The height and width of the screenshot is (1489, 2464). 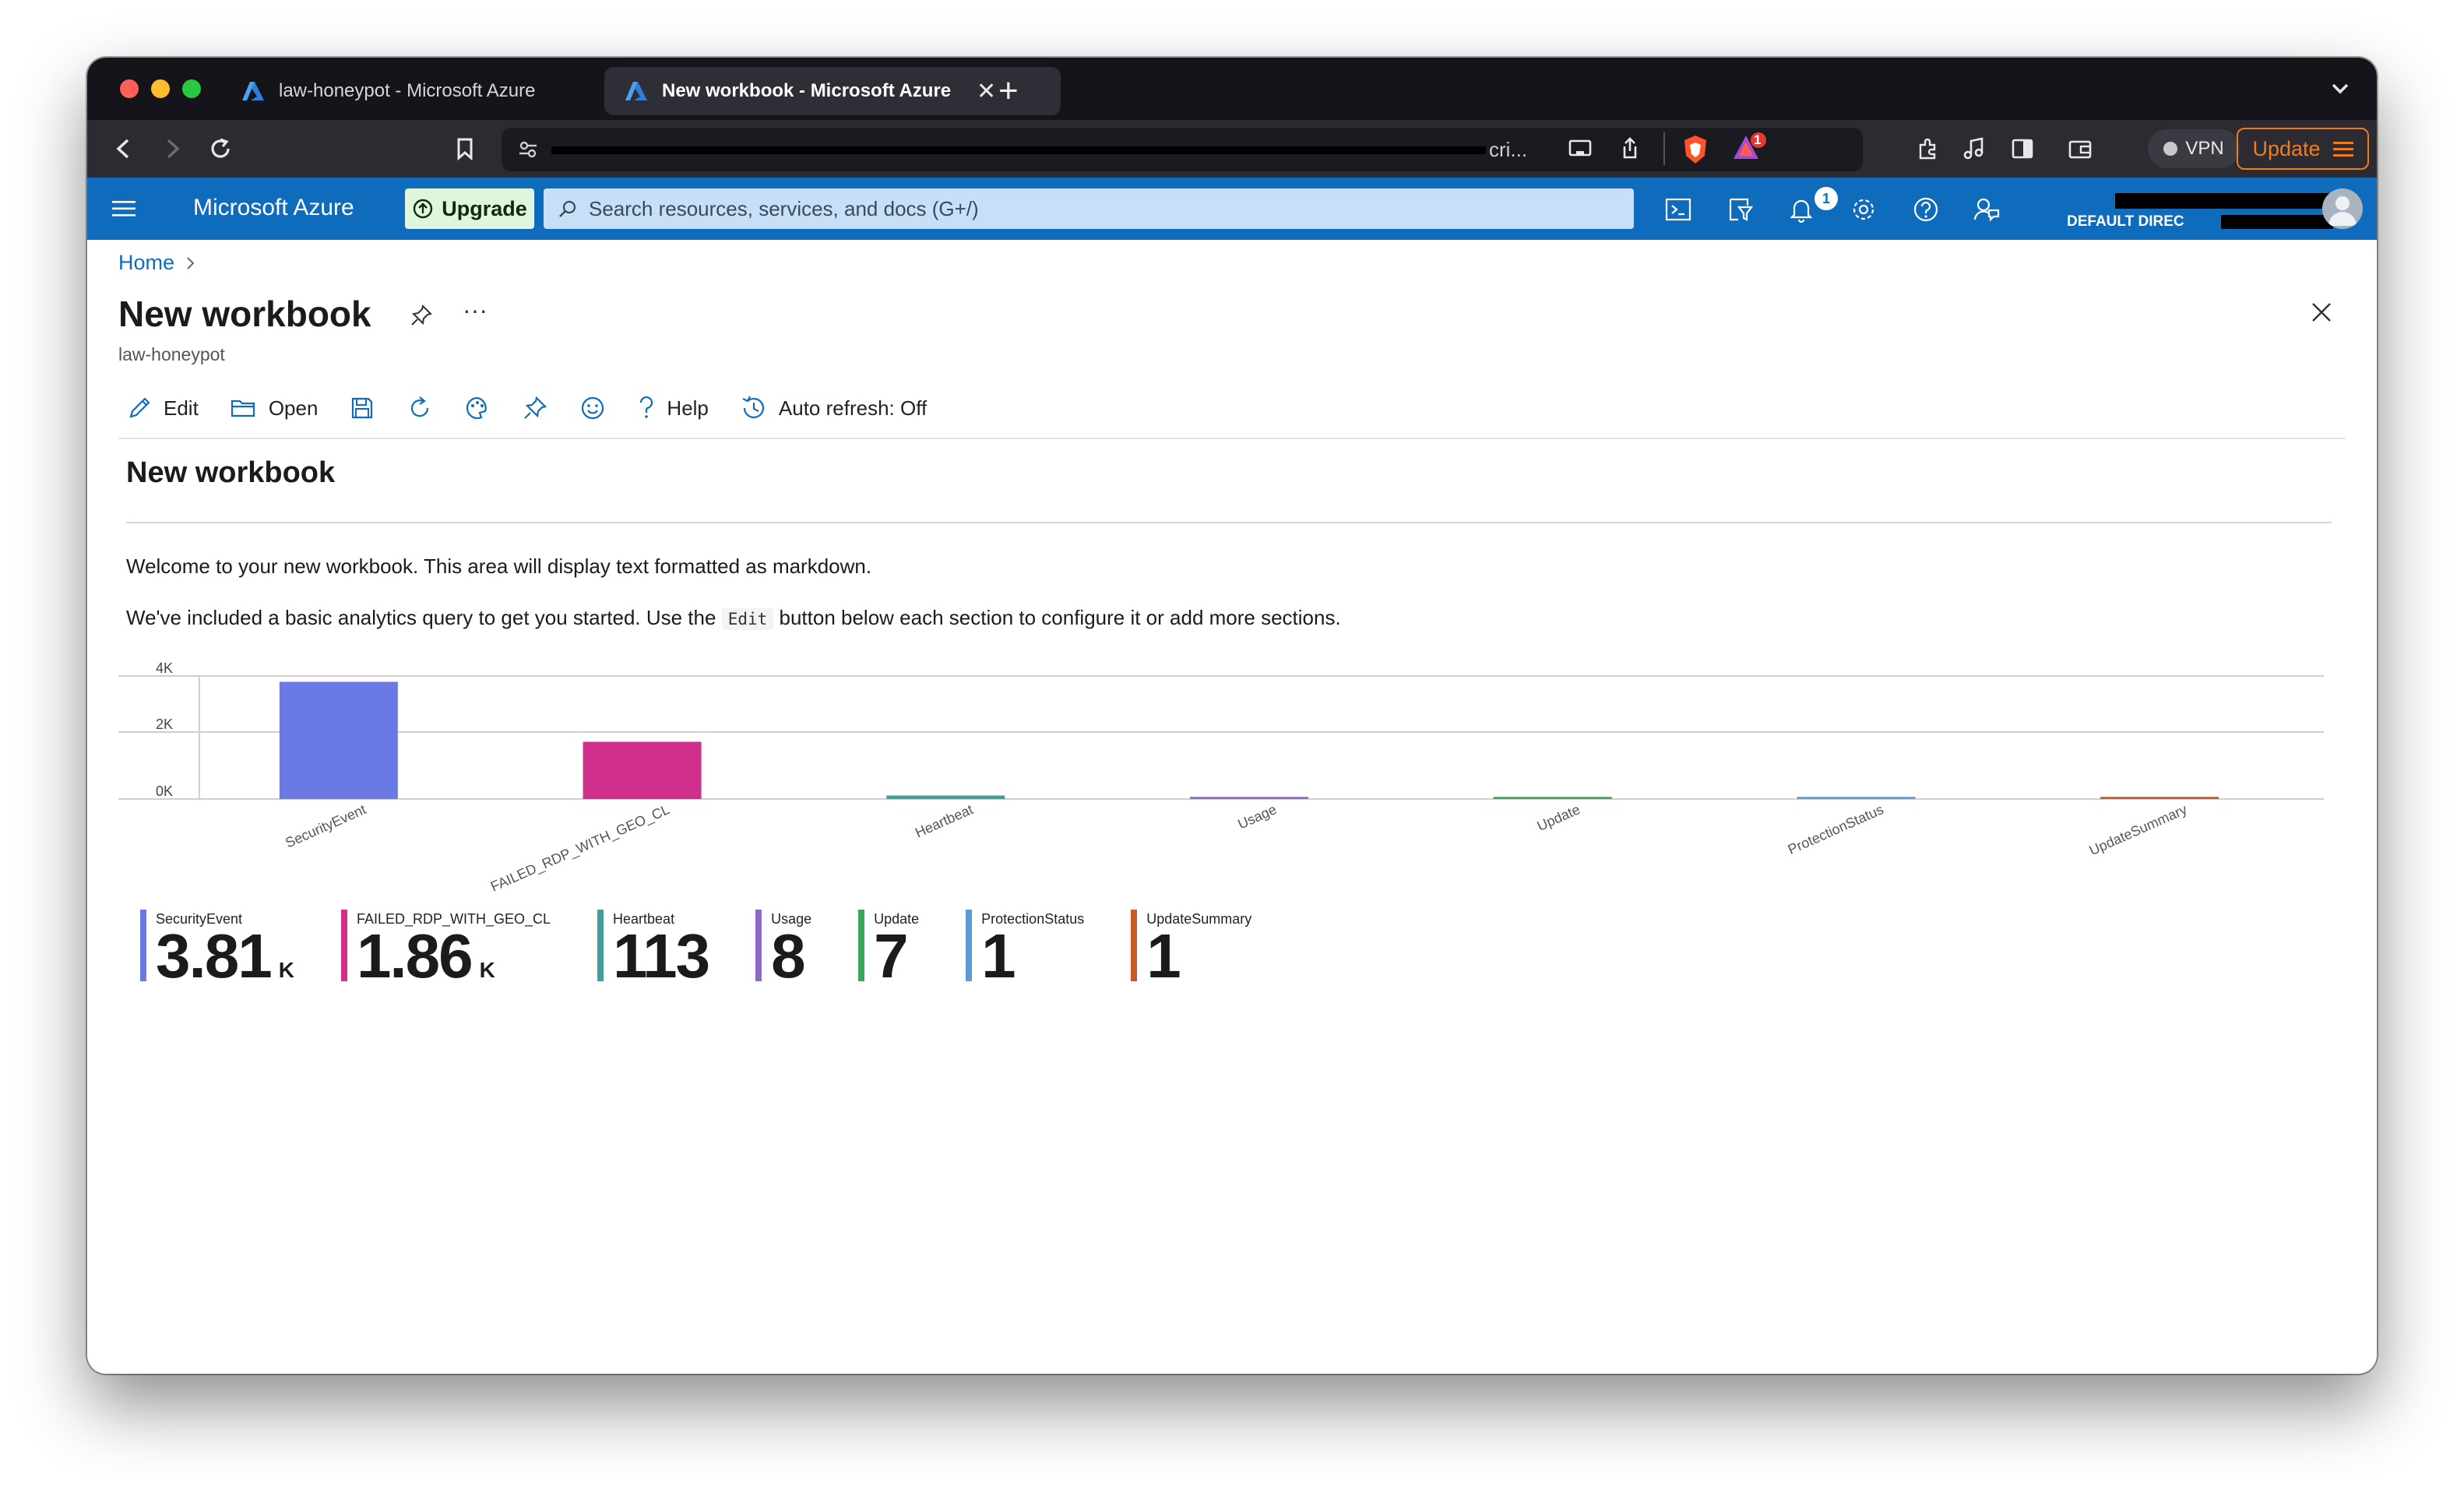 I want to click on save-icon, so click(x=362, y=408).